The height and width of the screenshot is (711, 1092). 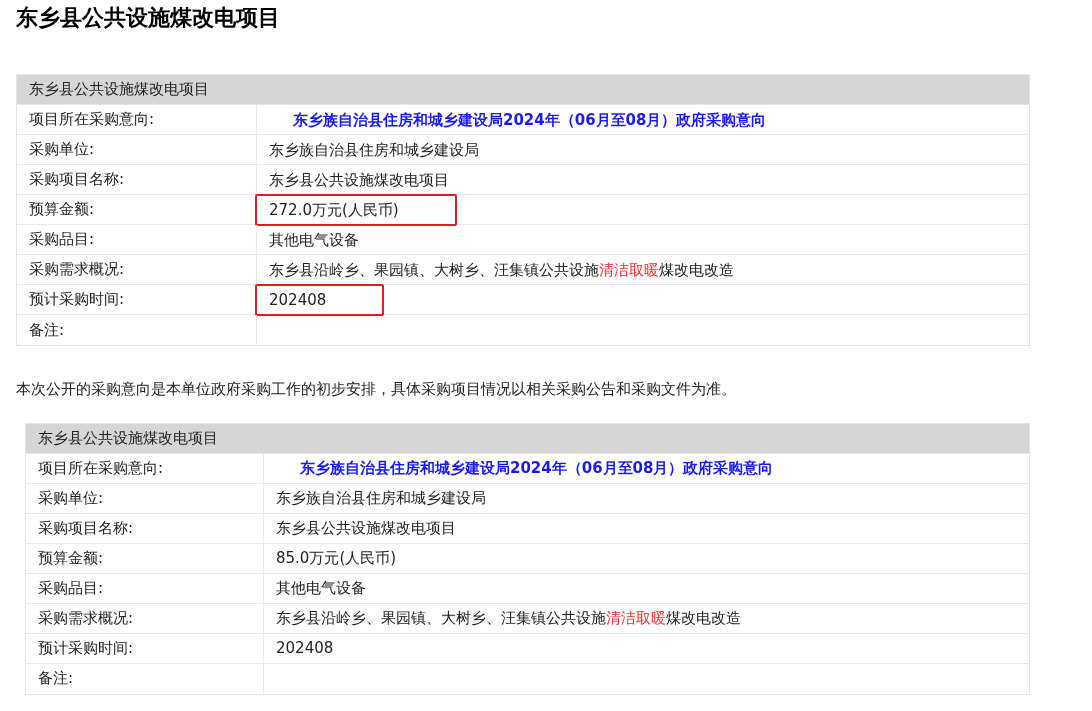 I want to click on row-value: 272.0万元(人民币), so click(x=356, y=209).